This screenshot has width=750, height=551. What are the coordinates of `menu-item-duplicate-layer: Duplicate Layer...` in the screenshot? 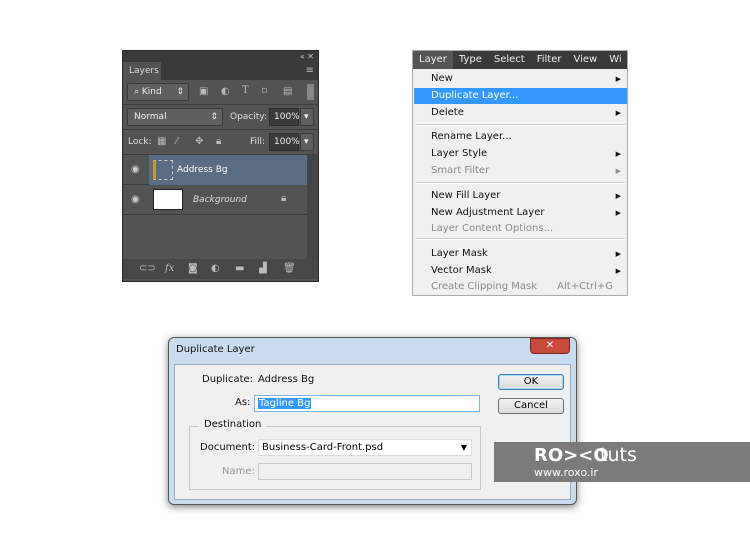 It's located at (520, 96).